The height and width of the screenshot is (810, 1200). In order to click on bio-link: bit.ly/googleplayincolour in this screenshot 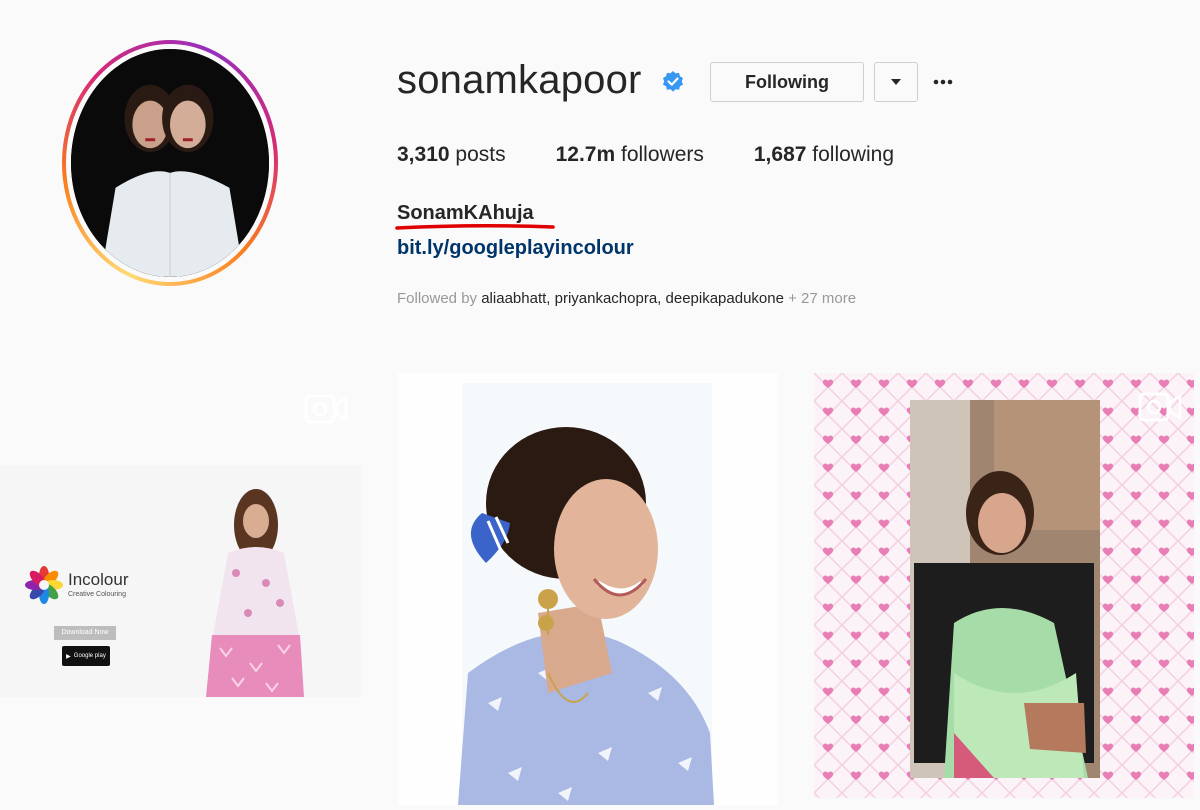, I will do `click(515, 248)`.